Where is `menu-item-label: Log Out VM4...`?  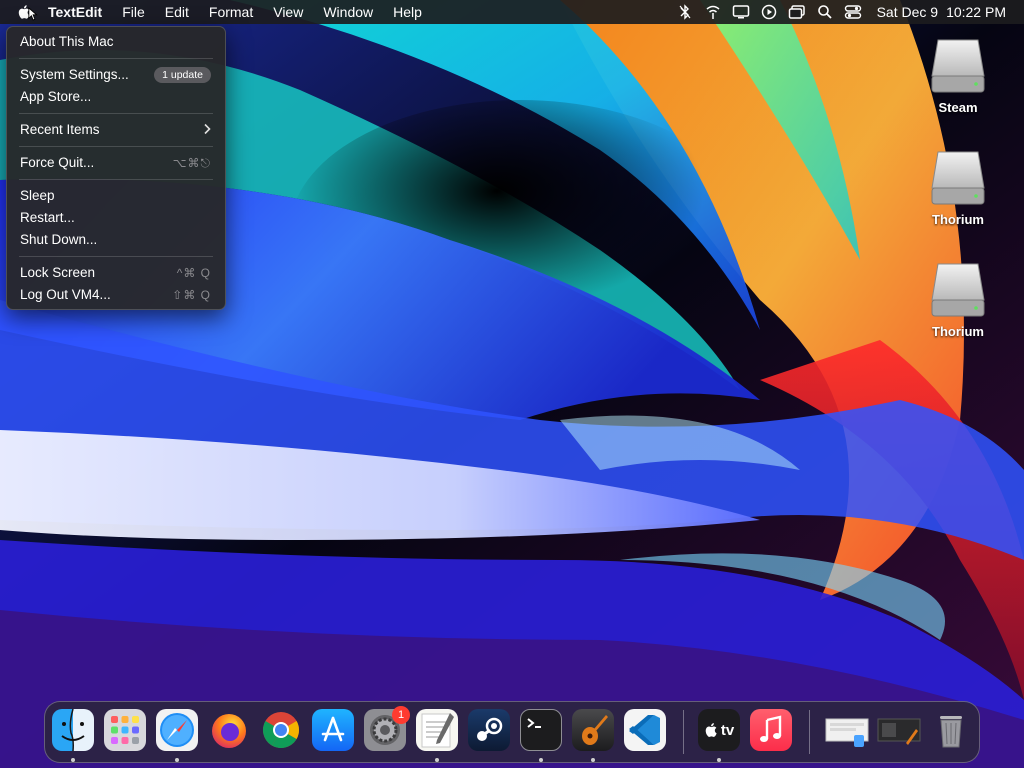
menu-item-label: Log Out VM4... is located at coordinates (65, 294).